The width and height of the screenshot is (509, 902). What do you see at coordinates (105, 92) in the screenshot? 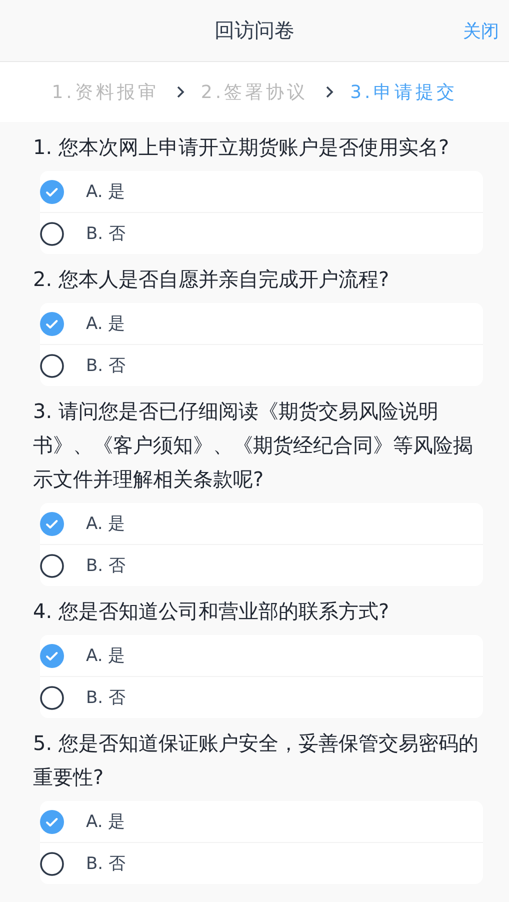
I see `step-label: 1.资料报审` at bounding box center [105, 92].